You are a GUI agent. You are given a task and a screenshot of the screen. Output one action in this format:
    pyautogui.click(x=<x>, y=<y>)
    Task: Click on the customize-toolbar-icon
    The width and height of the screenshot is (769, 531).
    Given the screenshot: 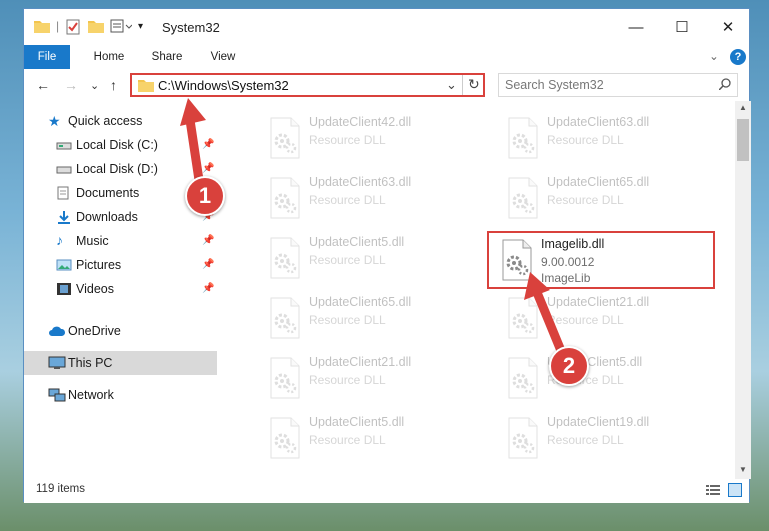 What is the action you would take?
    pyautogui.click(x=121, y=27)
    